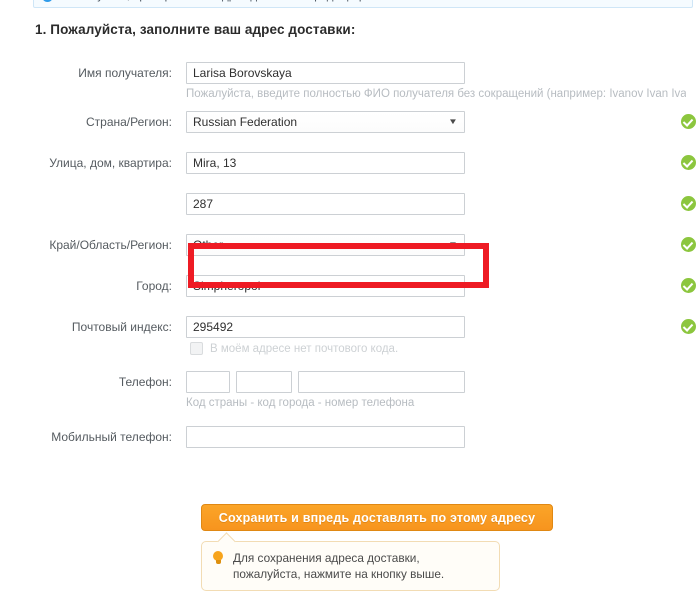  I want to click on row-city: Город:, so click(350, 286).